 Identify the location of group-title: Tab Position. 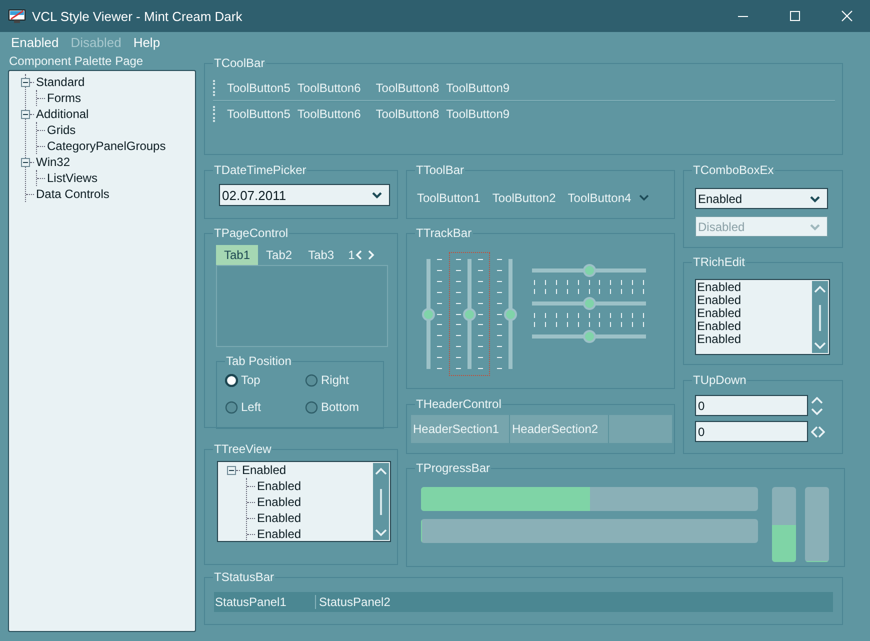
(258, 361).